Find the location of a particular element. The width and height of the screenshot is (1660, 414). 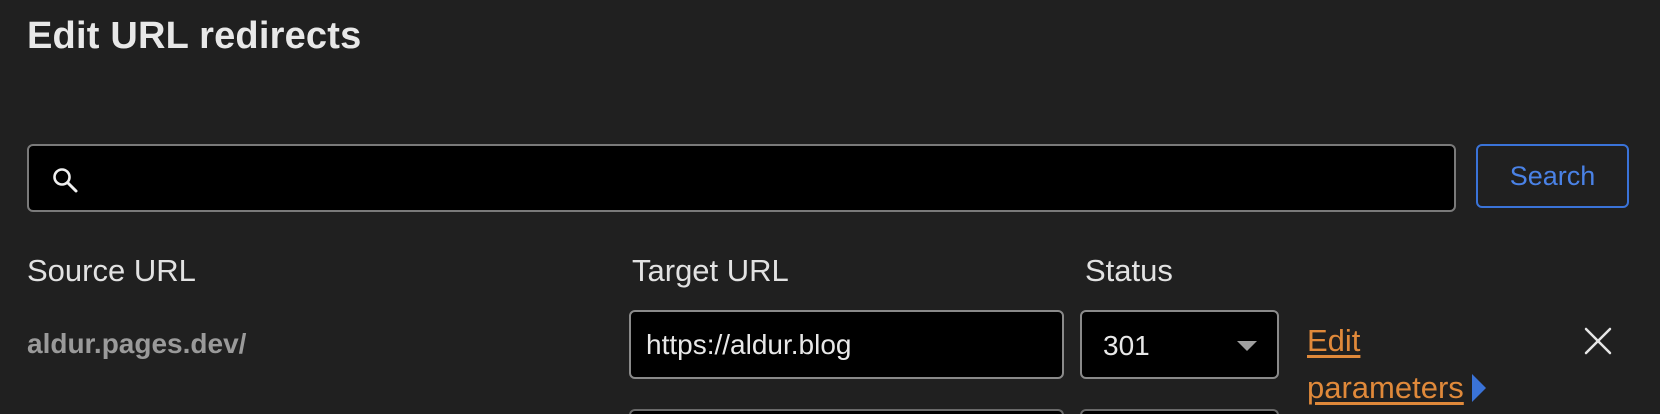

status-select-value: 301 is located at coordinates (1126, 345).